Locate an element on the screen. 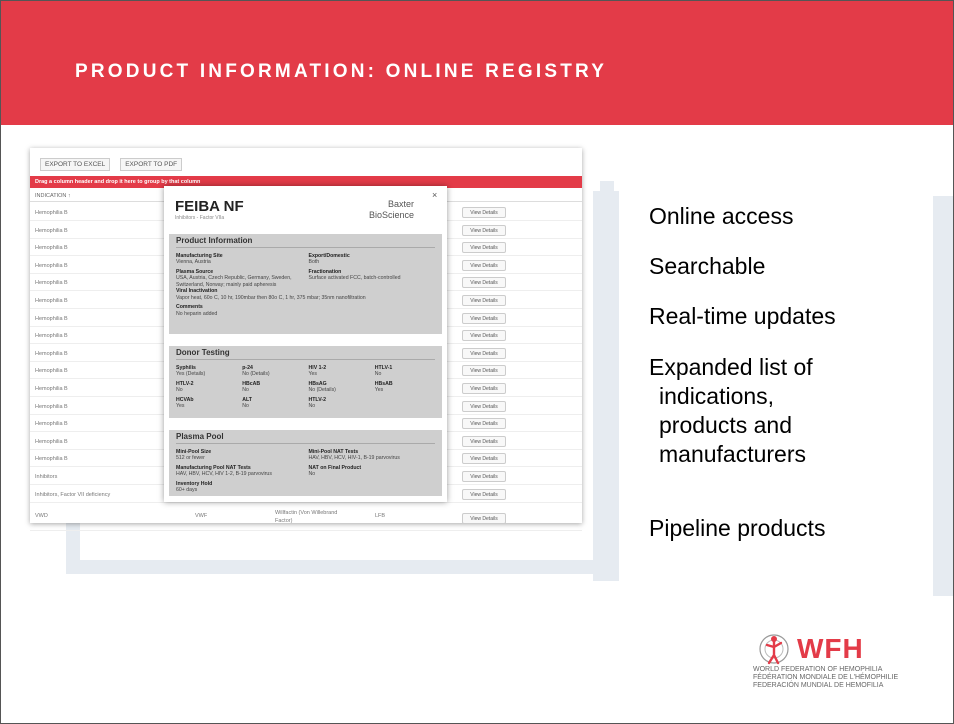  export-excel-button: EXPORT TO EXCEL is located at coordinates (75, 164).